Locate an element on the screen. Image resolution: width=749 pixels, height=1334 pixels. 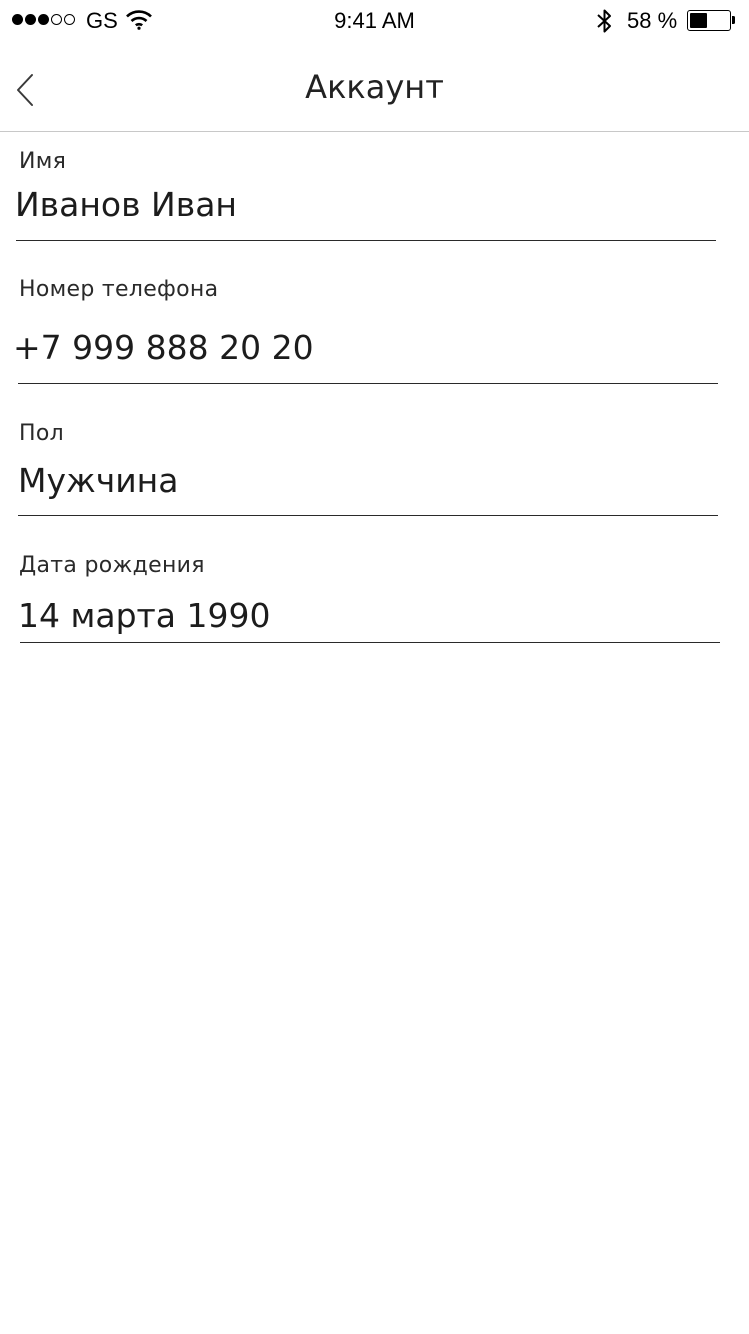
bluetooth-icon is located at coordinates (605, 24).